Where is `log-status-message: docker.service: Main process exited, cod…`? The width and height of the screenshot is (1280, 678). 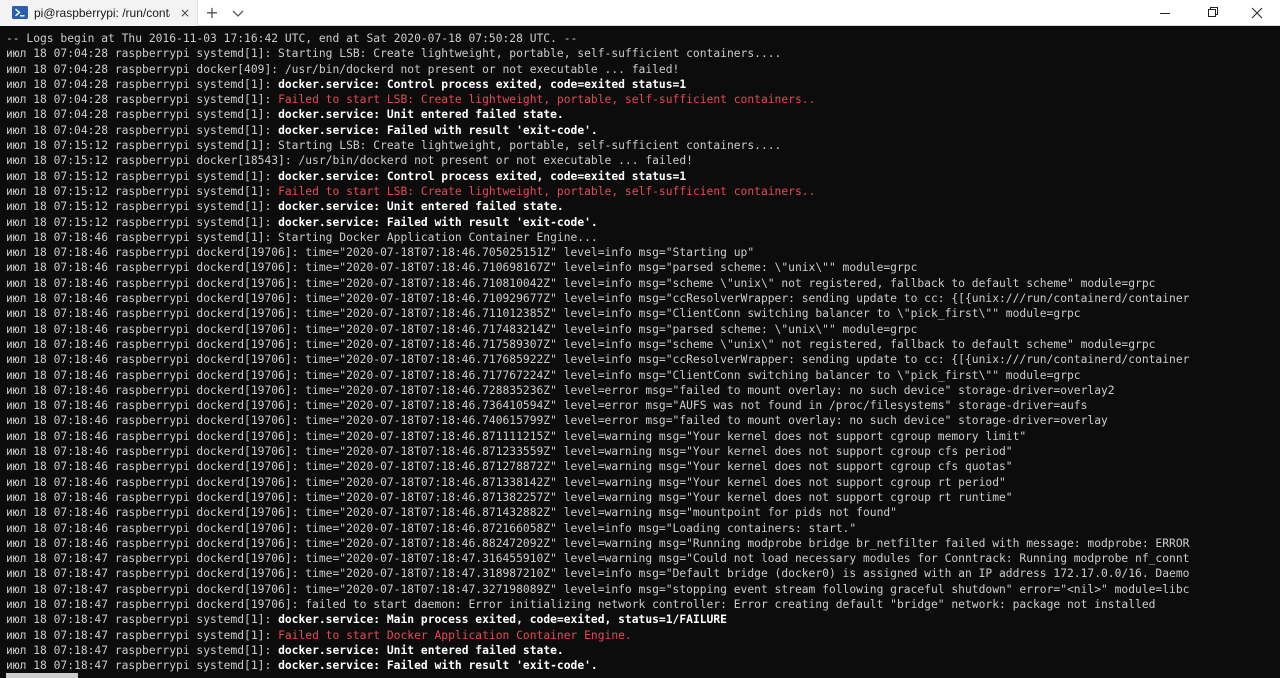 log-status-message: docker.service: Main process exited, cod… is located at coordinates (502, 620).